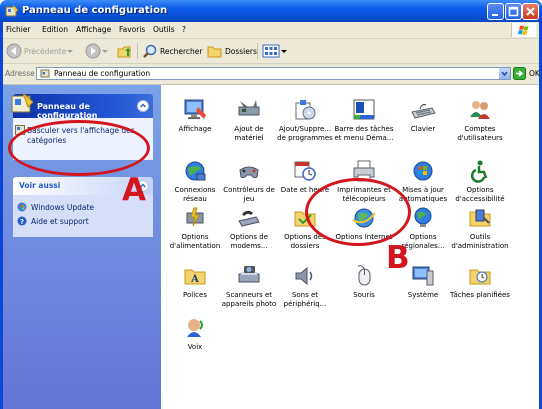 Image resolution: width=542 pixels, height=409 pixels. I want to click on power-icon, so click(195, 217).